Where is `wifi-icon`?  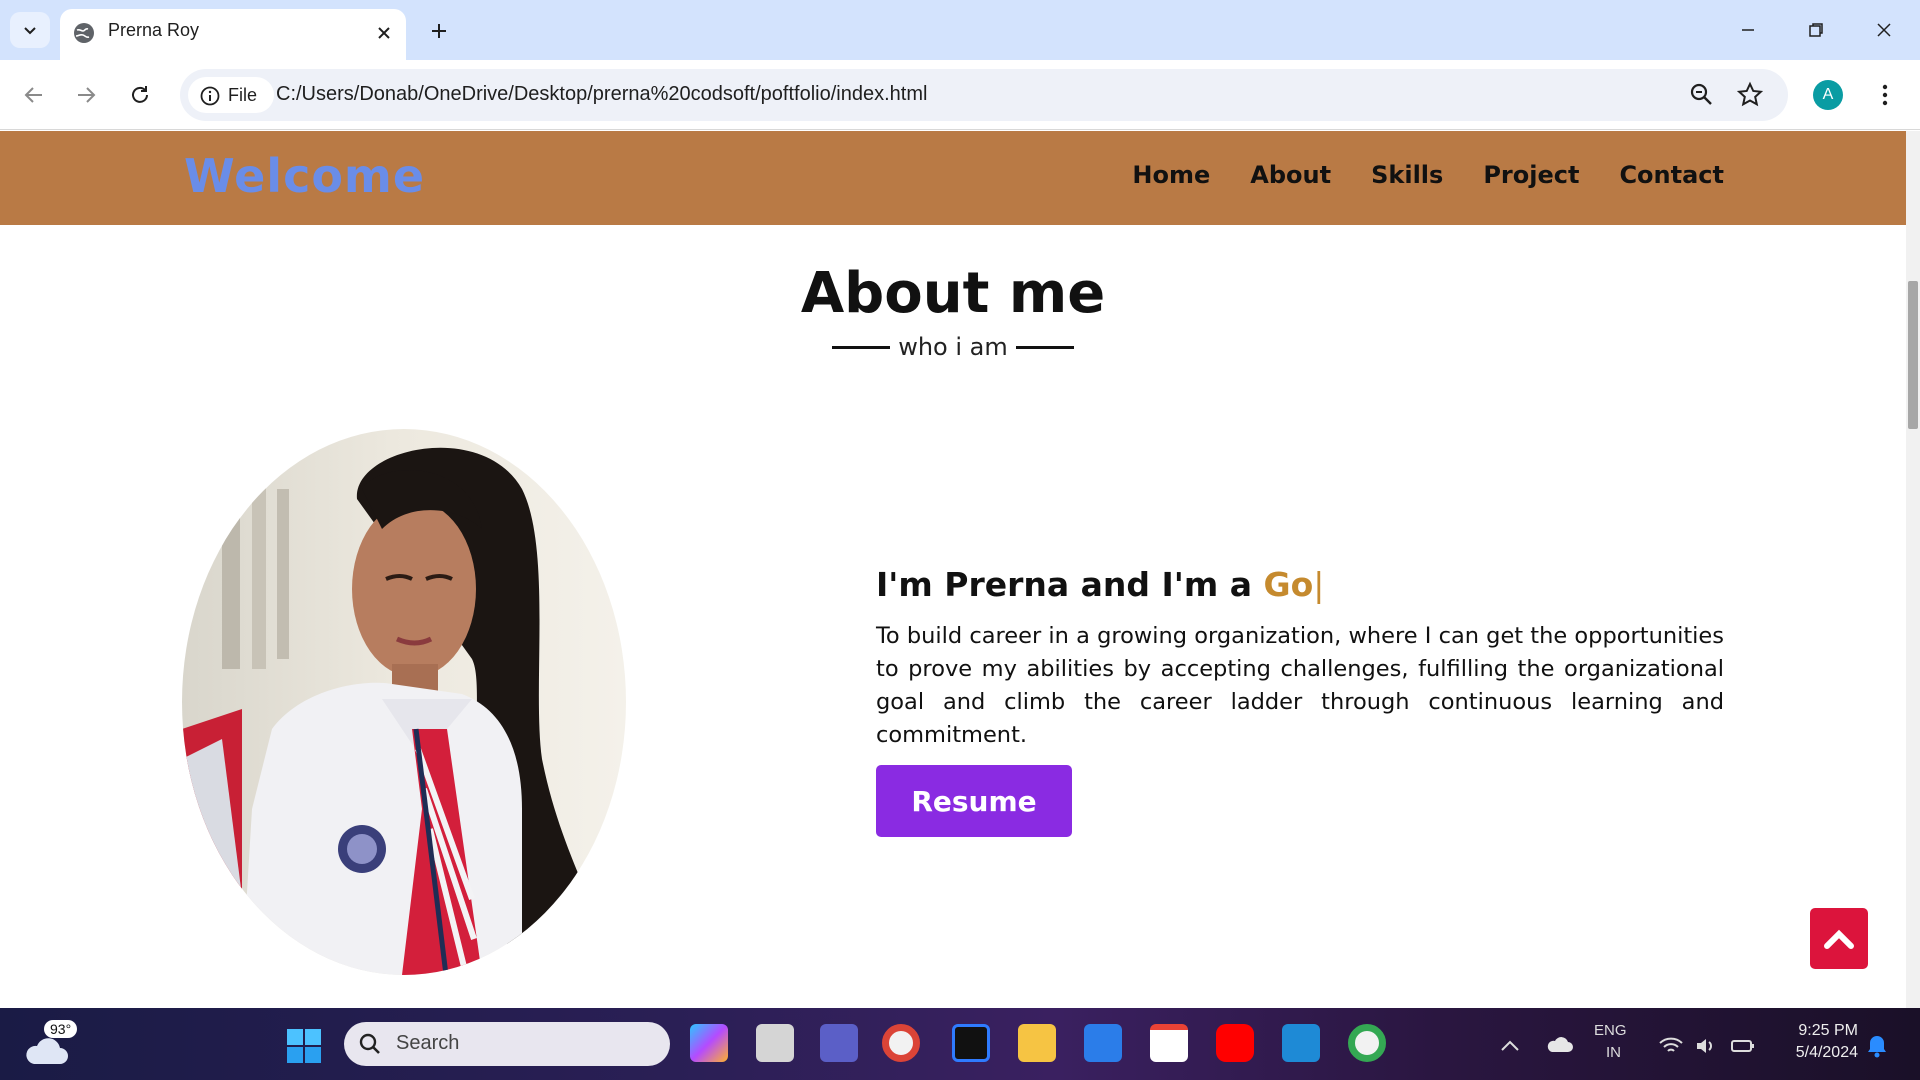 wifi-icon is located at coordinates (1671, 1046).